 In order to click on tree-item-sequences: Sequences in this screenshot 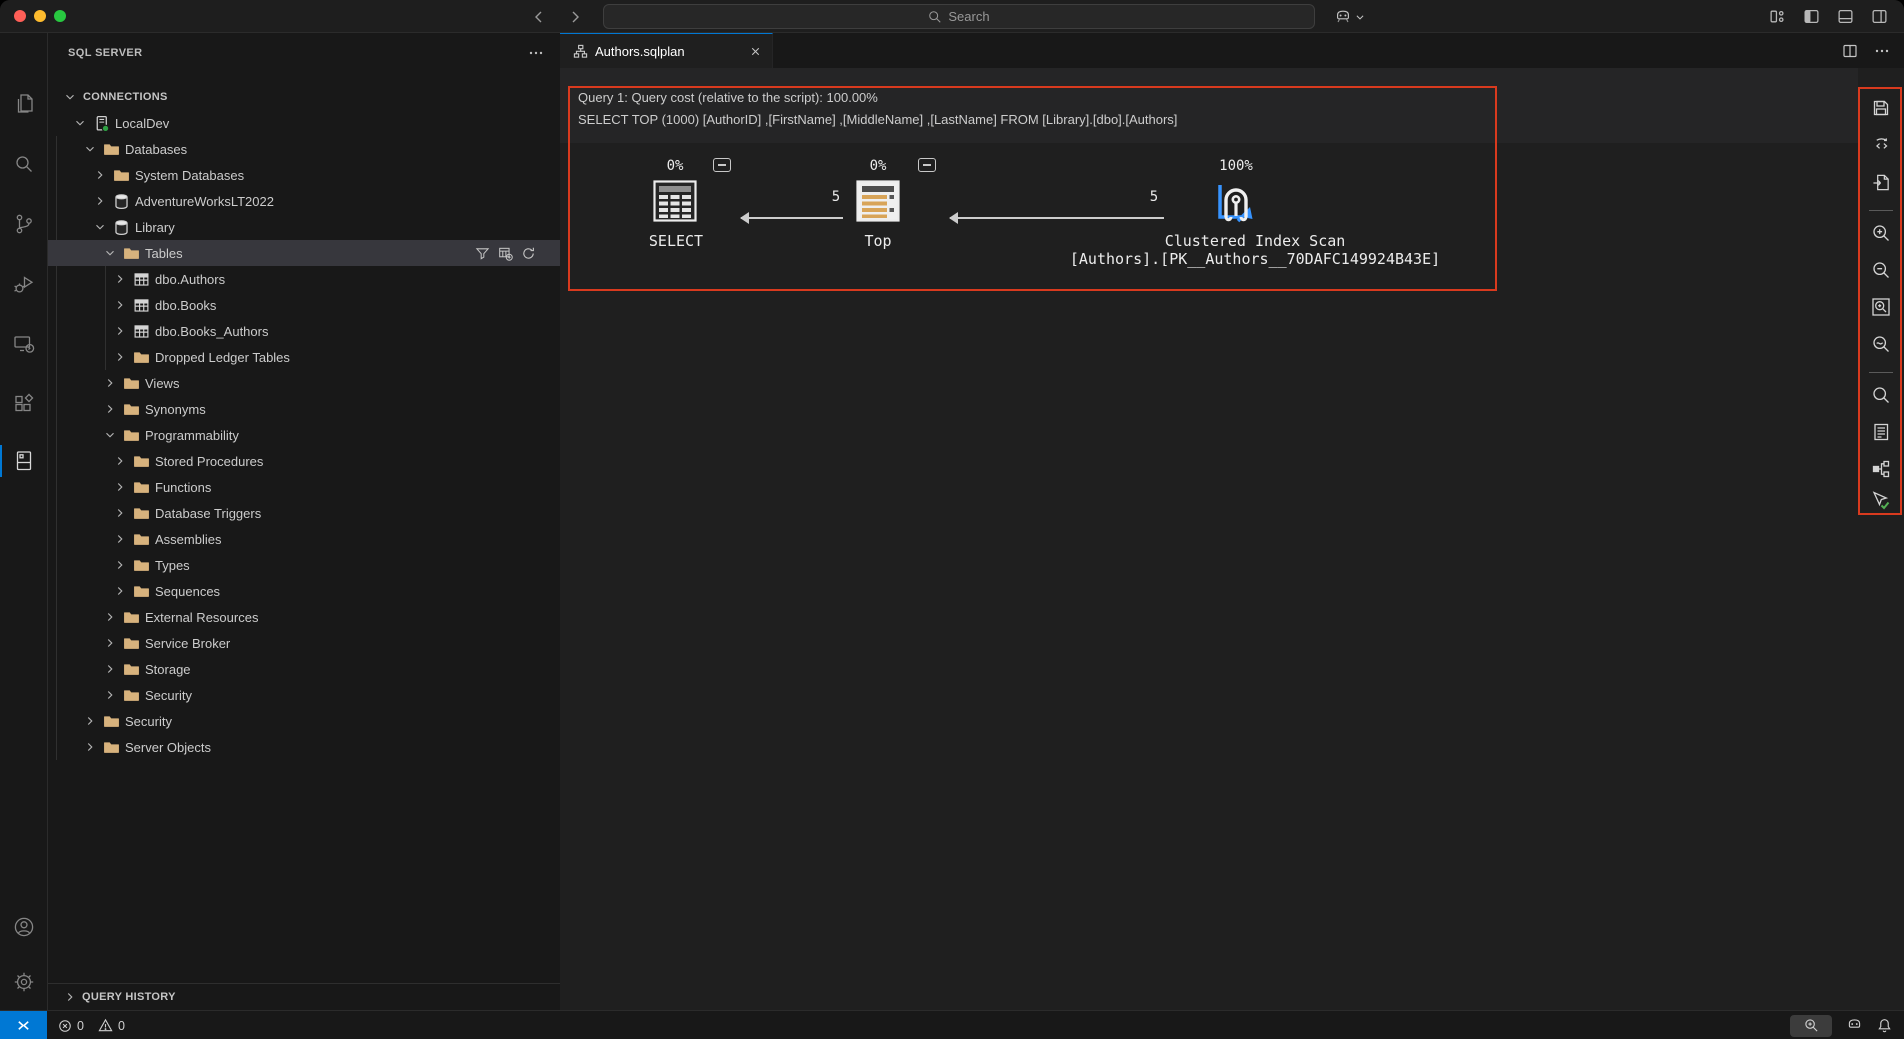, I will do `click(304, 591)`.